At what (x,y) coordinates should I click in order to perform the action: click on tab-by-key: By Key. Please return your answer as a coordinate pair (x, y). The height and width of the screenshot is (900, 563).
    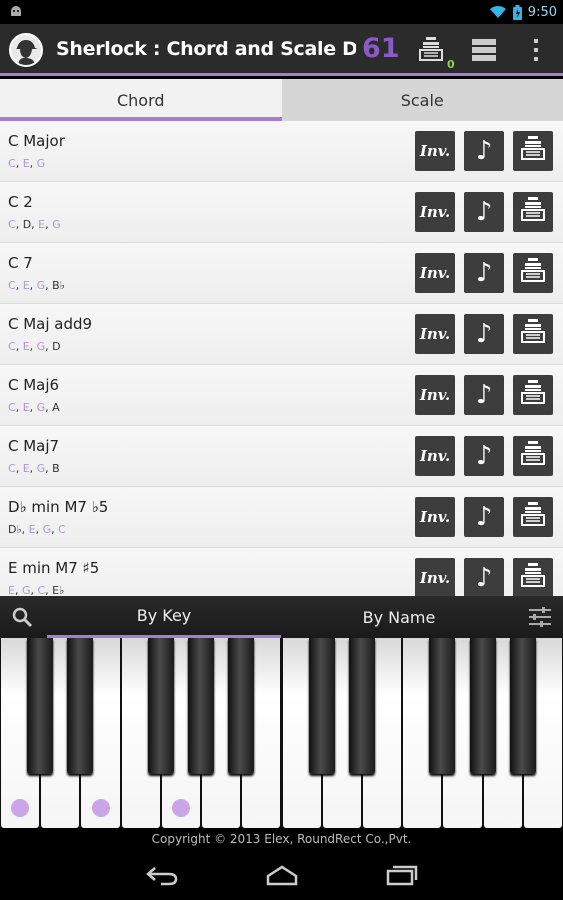
    Looking at the image, I should click on (164, 617).